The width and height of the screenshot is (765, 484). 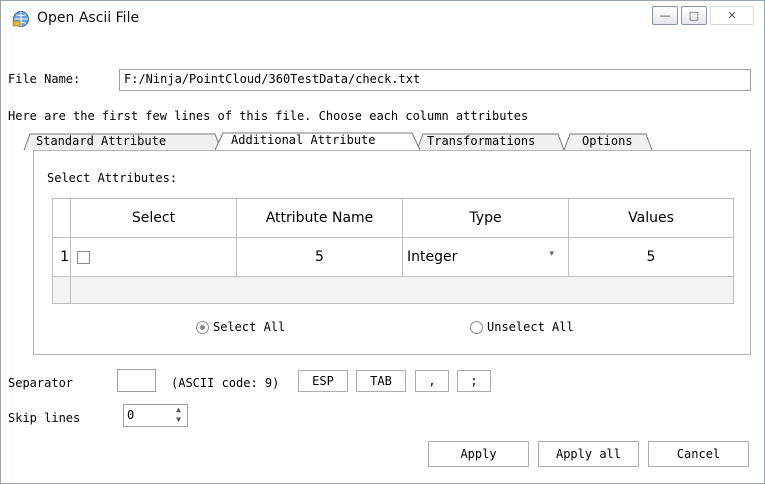 I want to click on minimize-button: —, so click(x=665, y=15).